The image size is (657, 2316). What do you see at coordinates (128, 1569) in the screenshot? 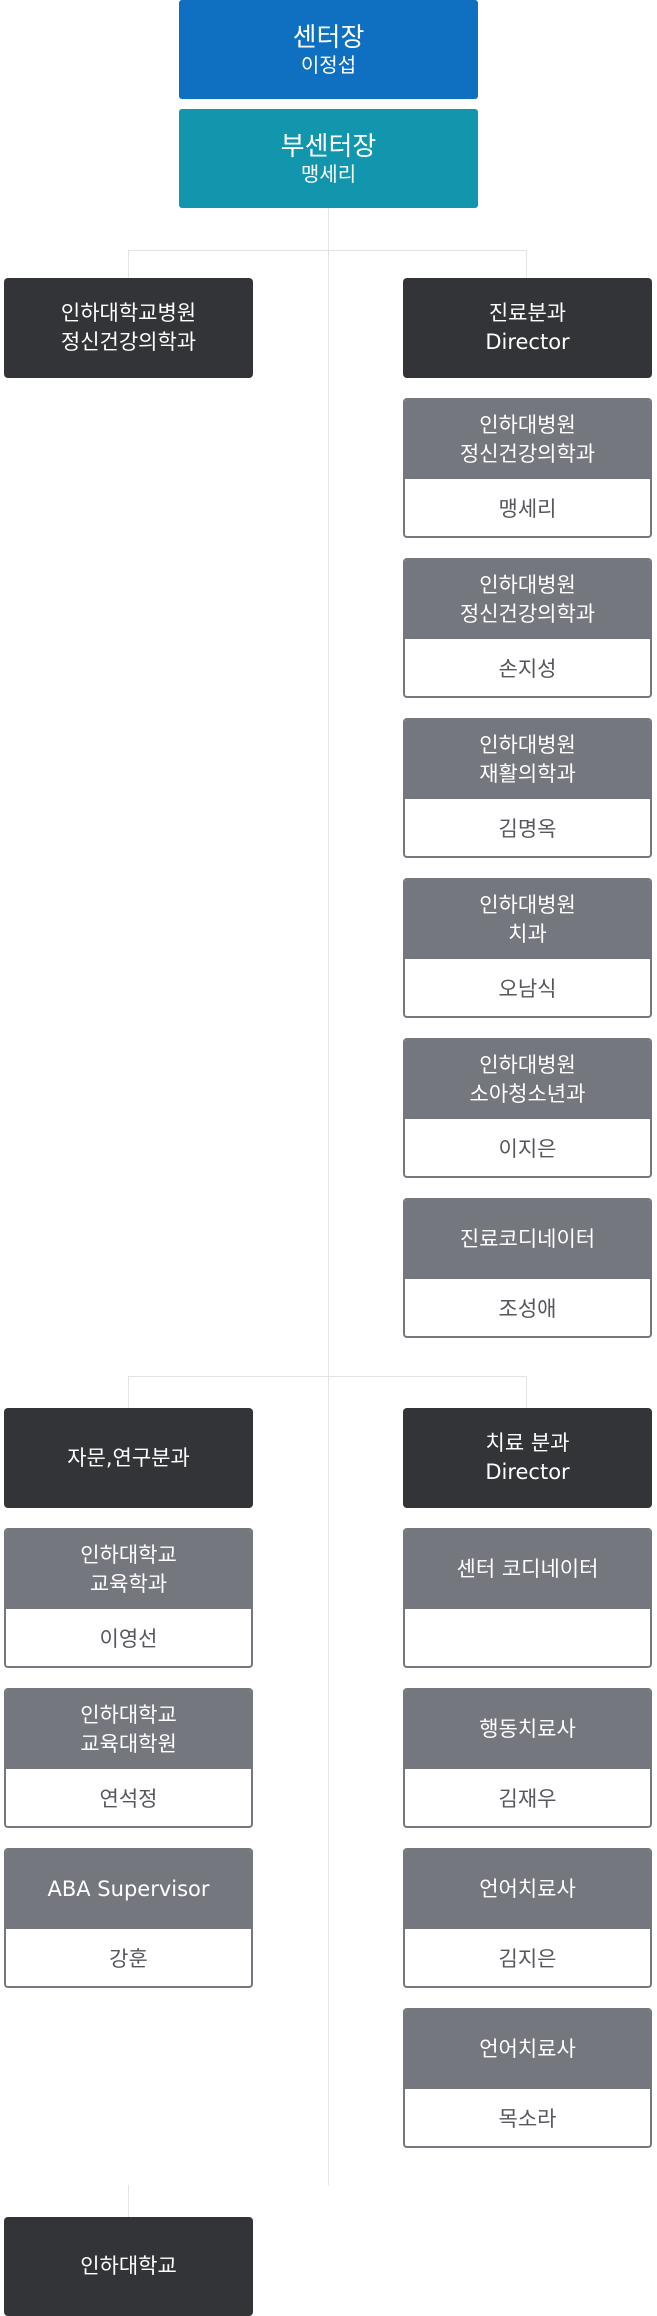
I see `card-header: 인하대학교 교육학과` at bounding box center [128, 1569].